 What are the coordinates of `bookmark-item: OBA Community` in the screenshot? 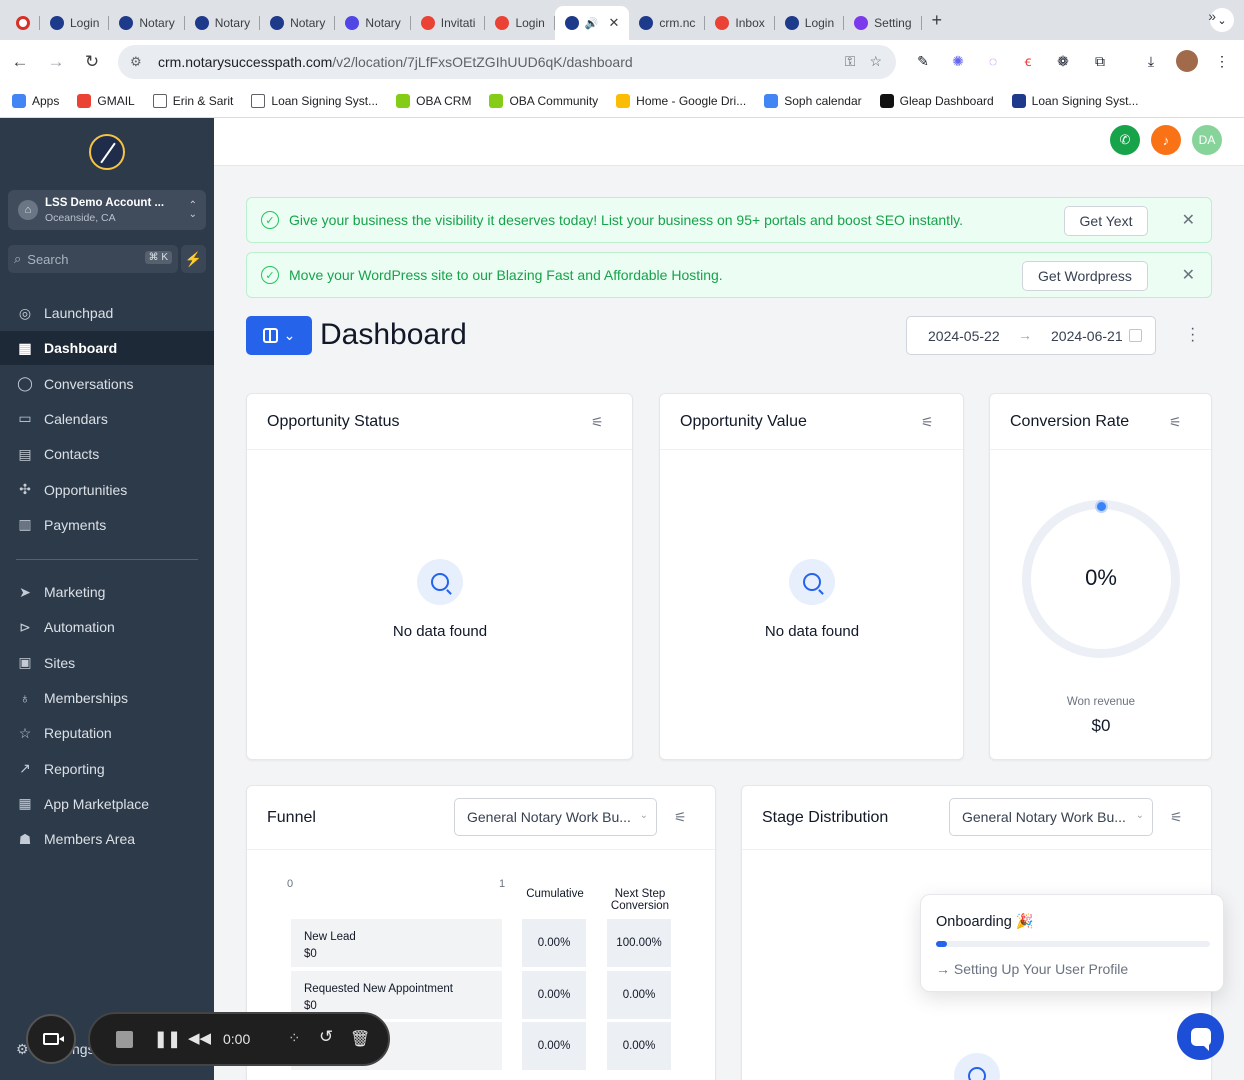 It's located at (543, 100).